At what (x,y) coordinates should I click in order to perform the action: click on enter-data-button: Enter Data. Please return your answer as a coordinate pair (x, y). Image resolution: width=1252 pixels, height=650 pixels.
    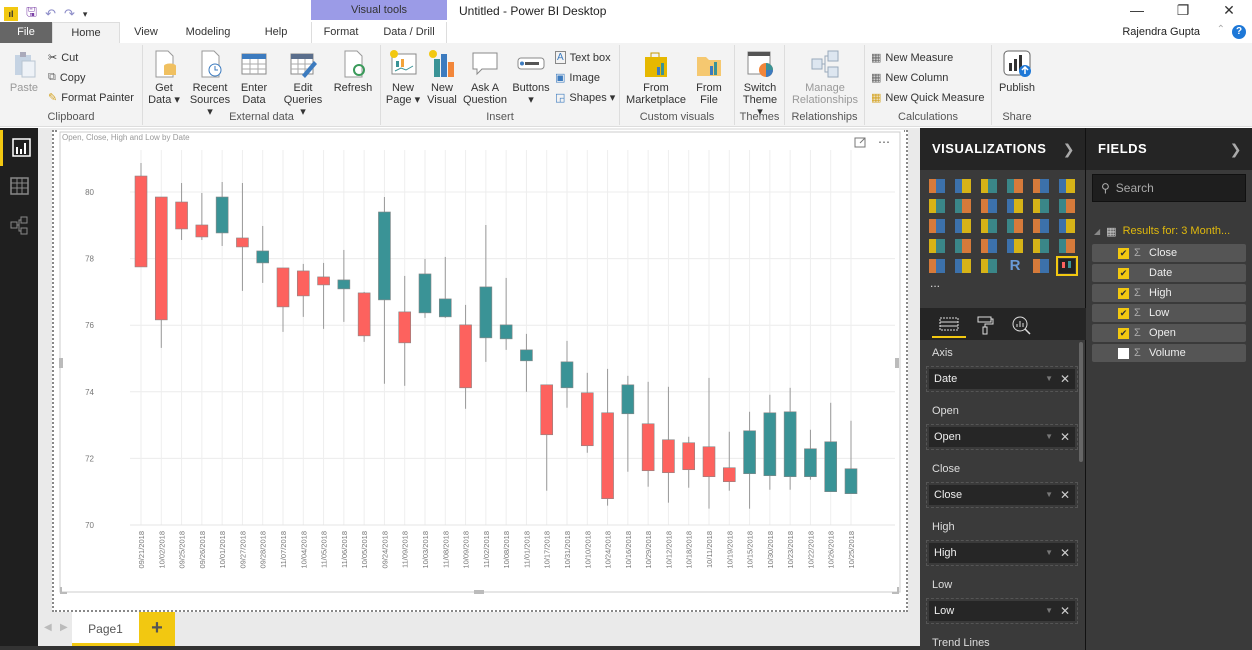
    Looking at the image, I should click on (254, 77).